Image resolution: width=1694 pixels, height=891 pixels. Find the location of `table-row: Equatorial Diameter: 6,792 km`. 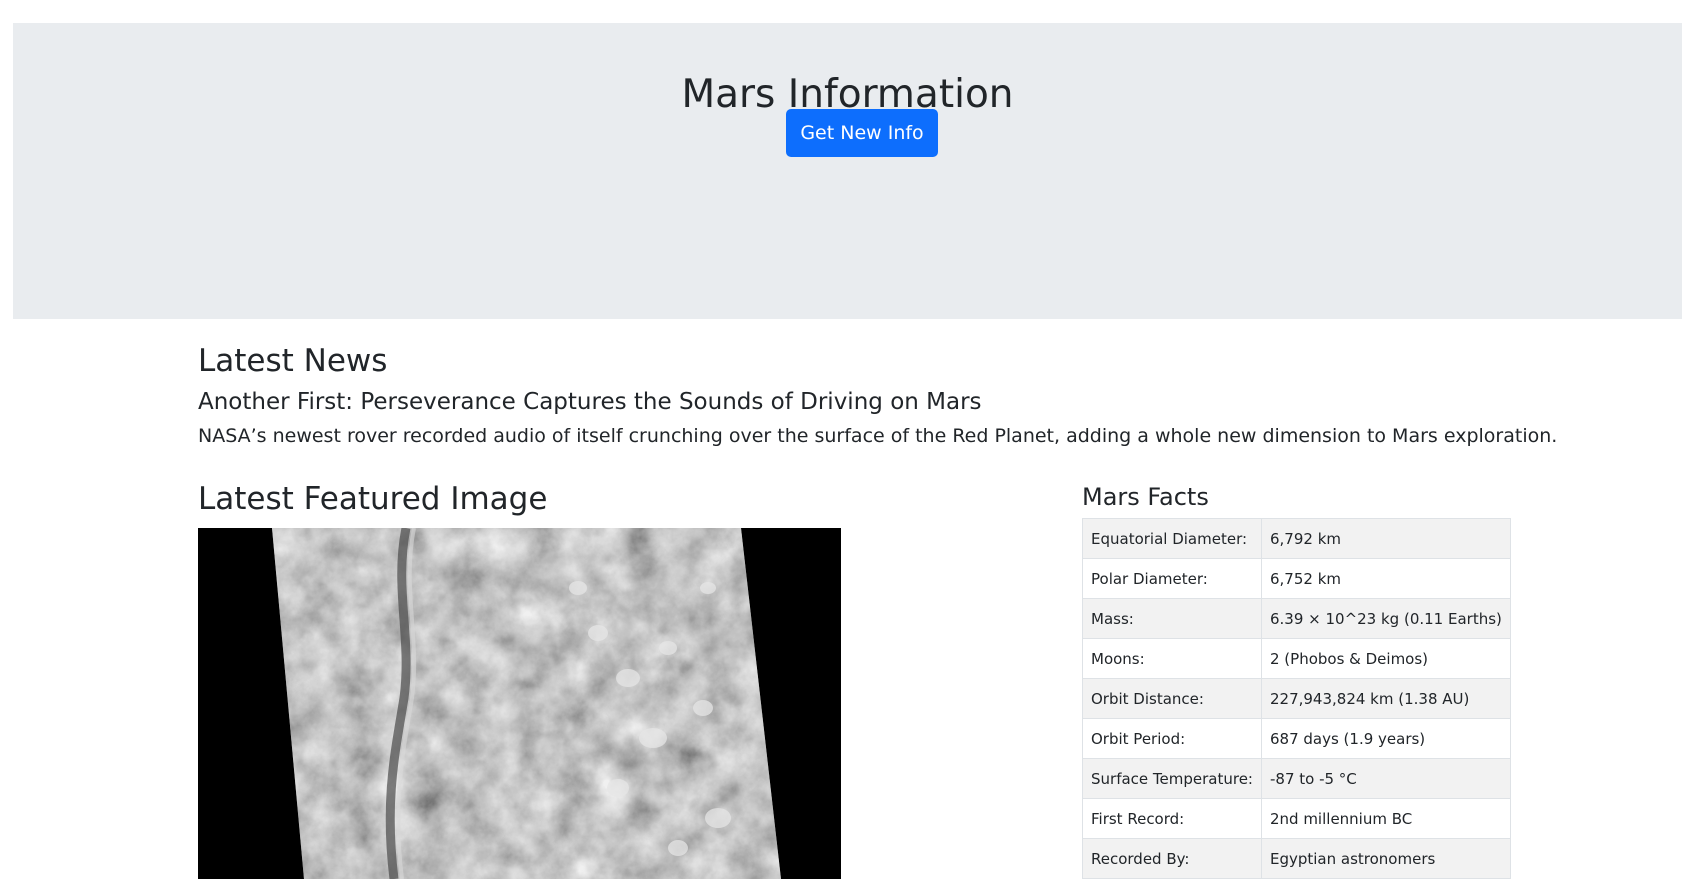

table-row: Equatorial Diameter: 6,792 km is located at coordinates (1296, 538).